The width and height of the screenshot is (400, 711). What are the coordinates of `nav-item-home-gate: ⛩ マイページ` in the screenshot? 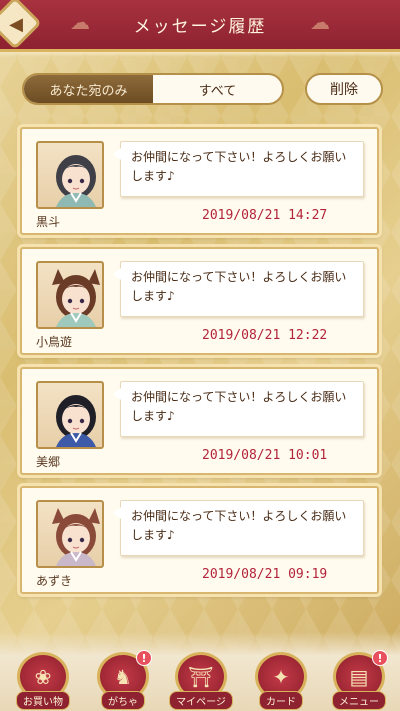 It's located at (201, 681).